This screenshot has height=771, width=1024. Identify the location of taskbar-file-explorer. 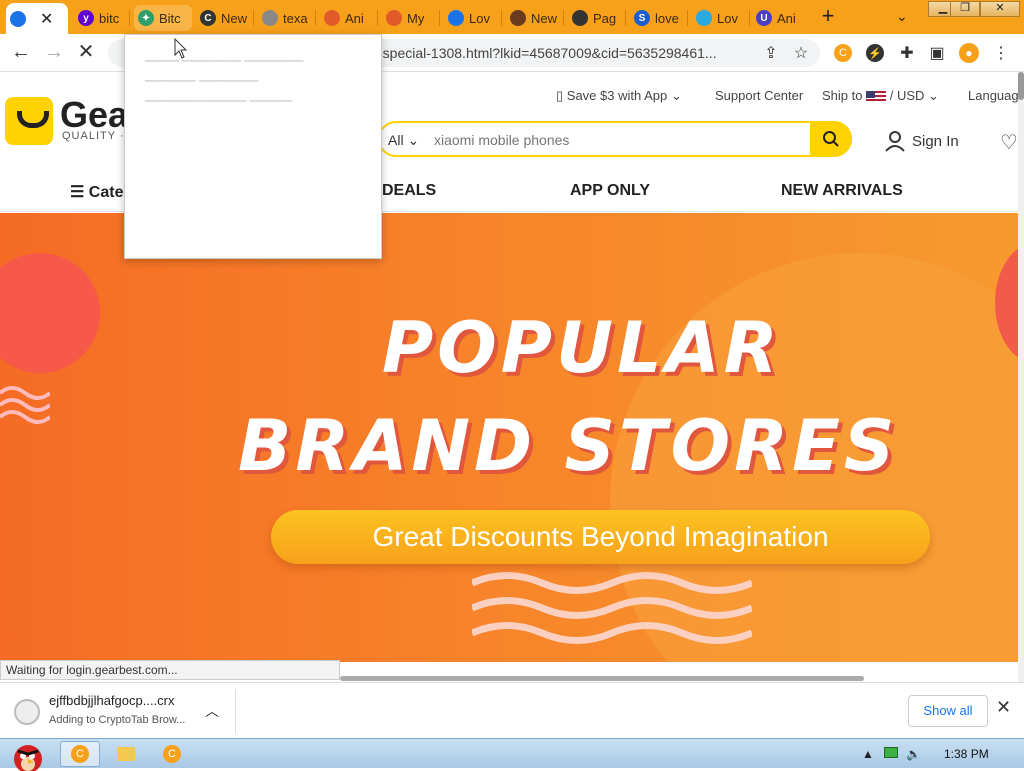
(126, 754).